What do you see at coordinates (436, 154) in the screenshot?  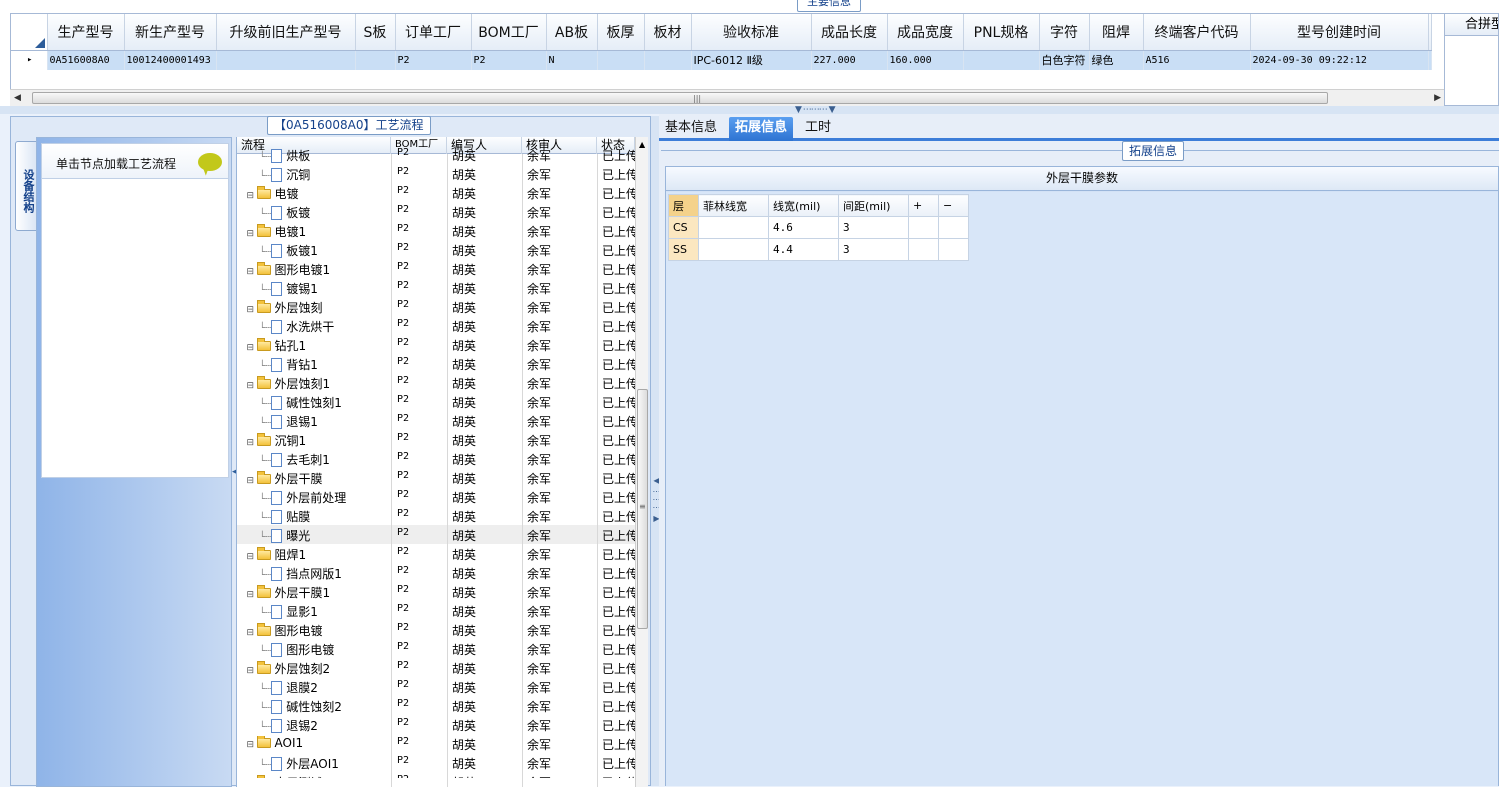 I see `tree-row: └┄ 烘板 P2 胡英 余军 已上传` at bounding box center [436, 154].